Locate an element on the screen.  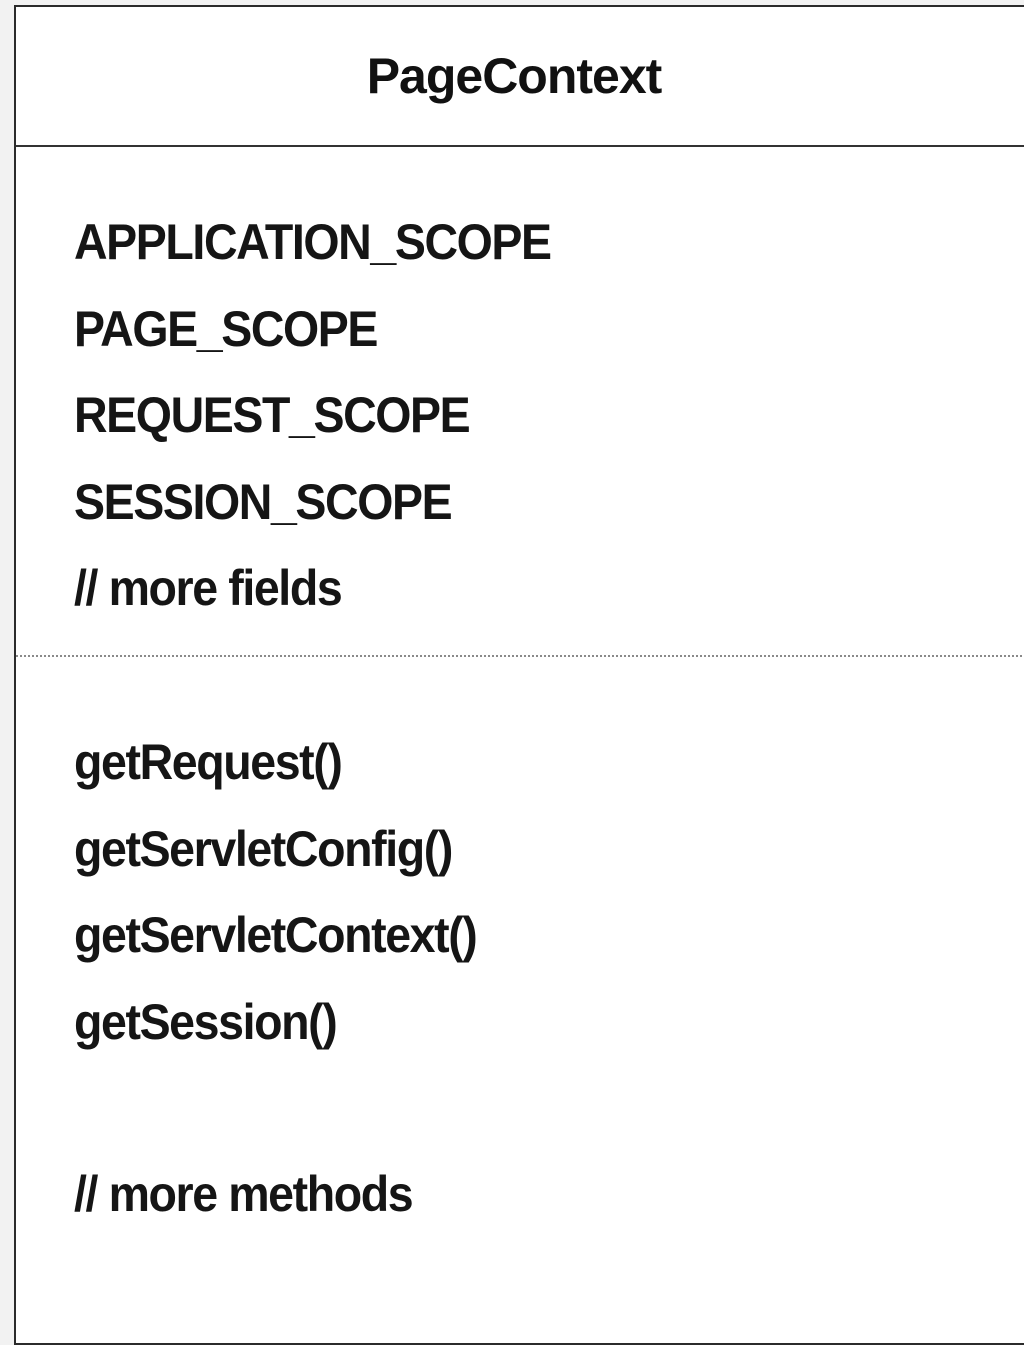
method-get-servlet-context: getServletContext() is located at coordinates (276, 935).